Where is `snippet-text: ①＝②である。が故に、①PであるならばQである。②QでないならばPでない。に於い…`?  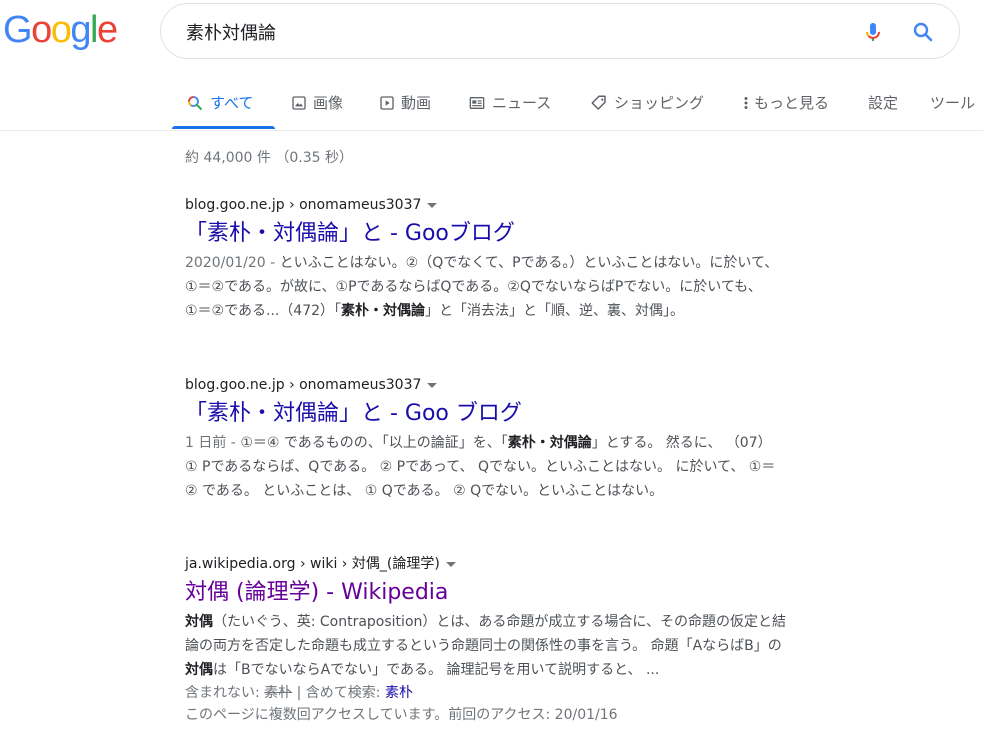 snippet-text: ①＝②である。が故に、①PであるならばQである。②QでないならばPでない。に於い… is located at coordinates (473, 287).